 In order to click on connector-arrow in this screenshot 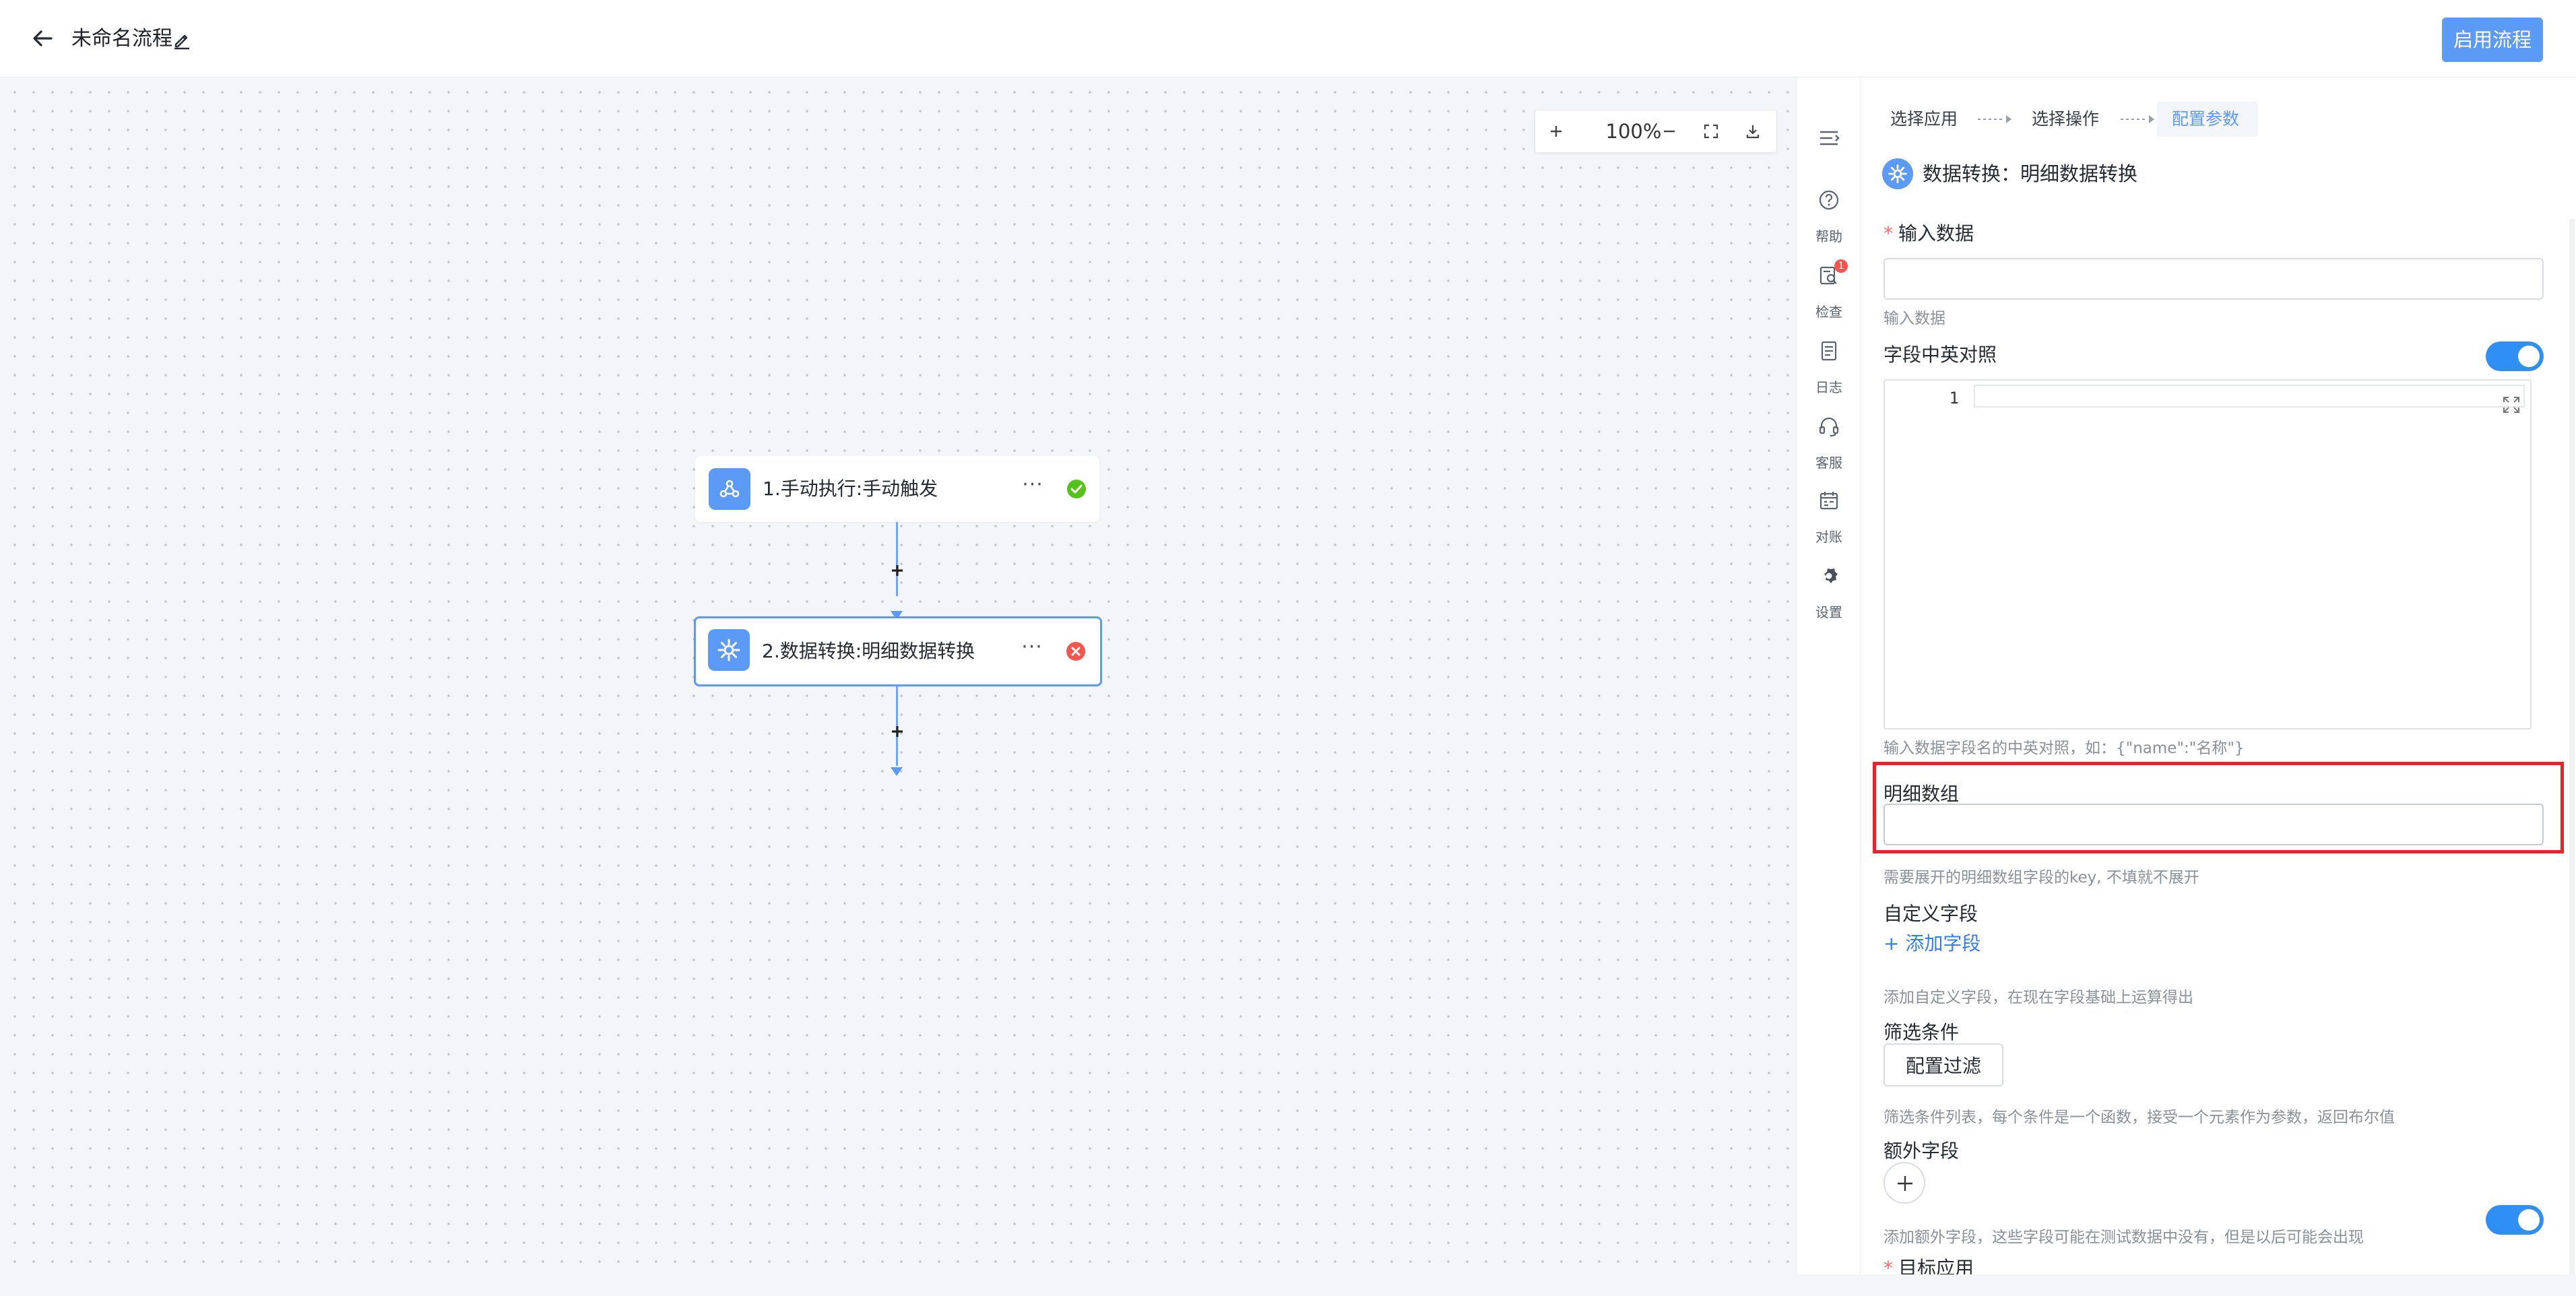, I will do `click(897, 771)`.